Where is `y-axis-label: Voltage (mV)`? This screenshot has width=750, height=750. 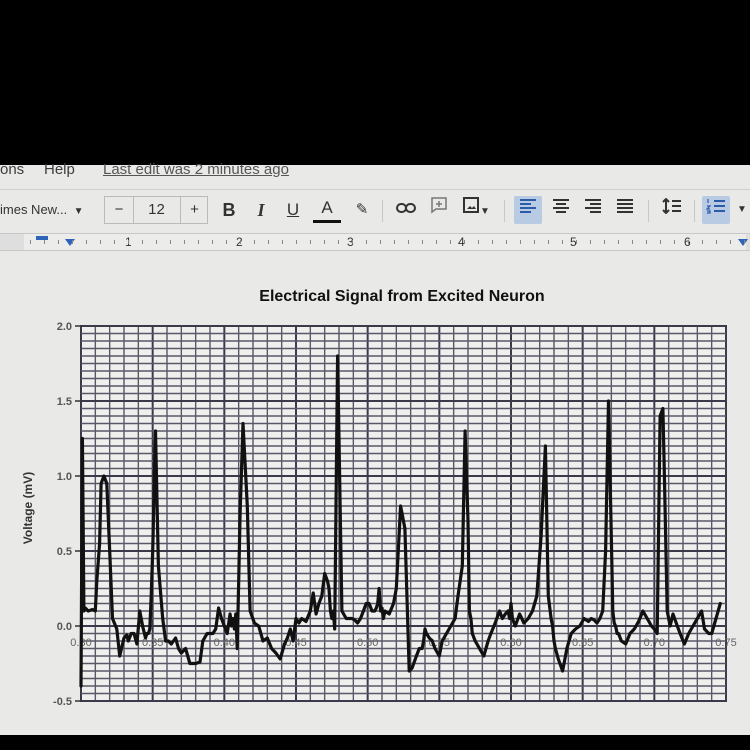 y-axis-label: Voltage (mV) is located at coordinates (28, 508).